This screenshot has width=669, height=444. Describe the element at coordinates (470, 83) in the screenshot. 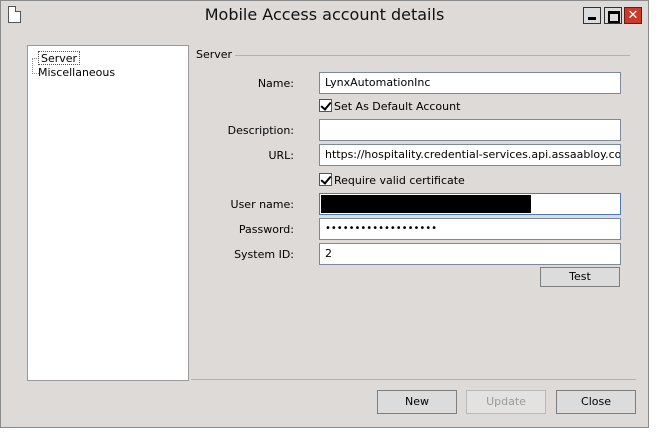

I see `name-field: LynxAutomationInc` at that location.